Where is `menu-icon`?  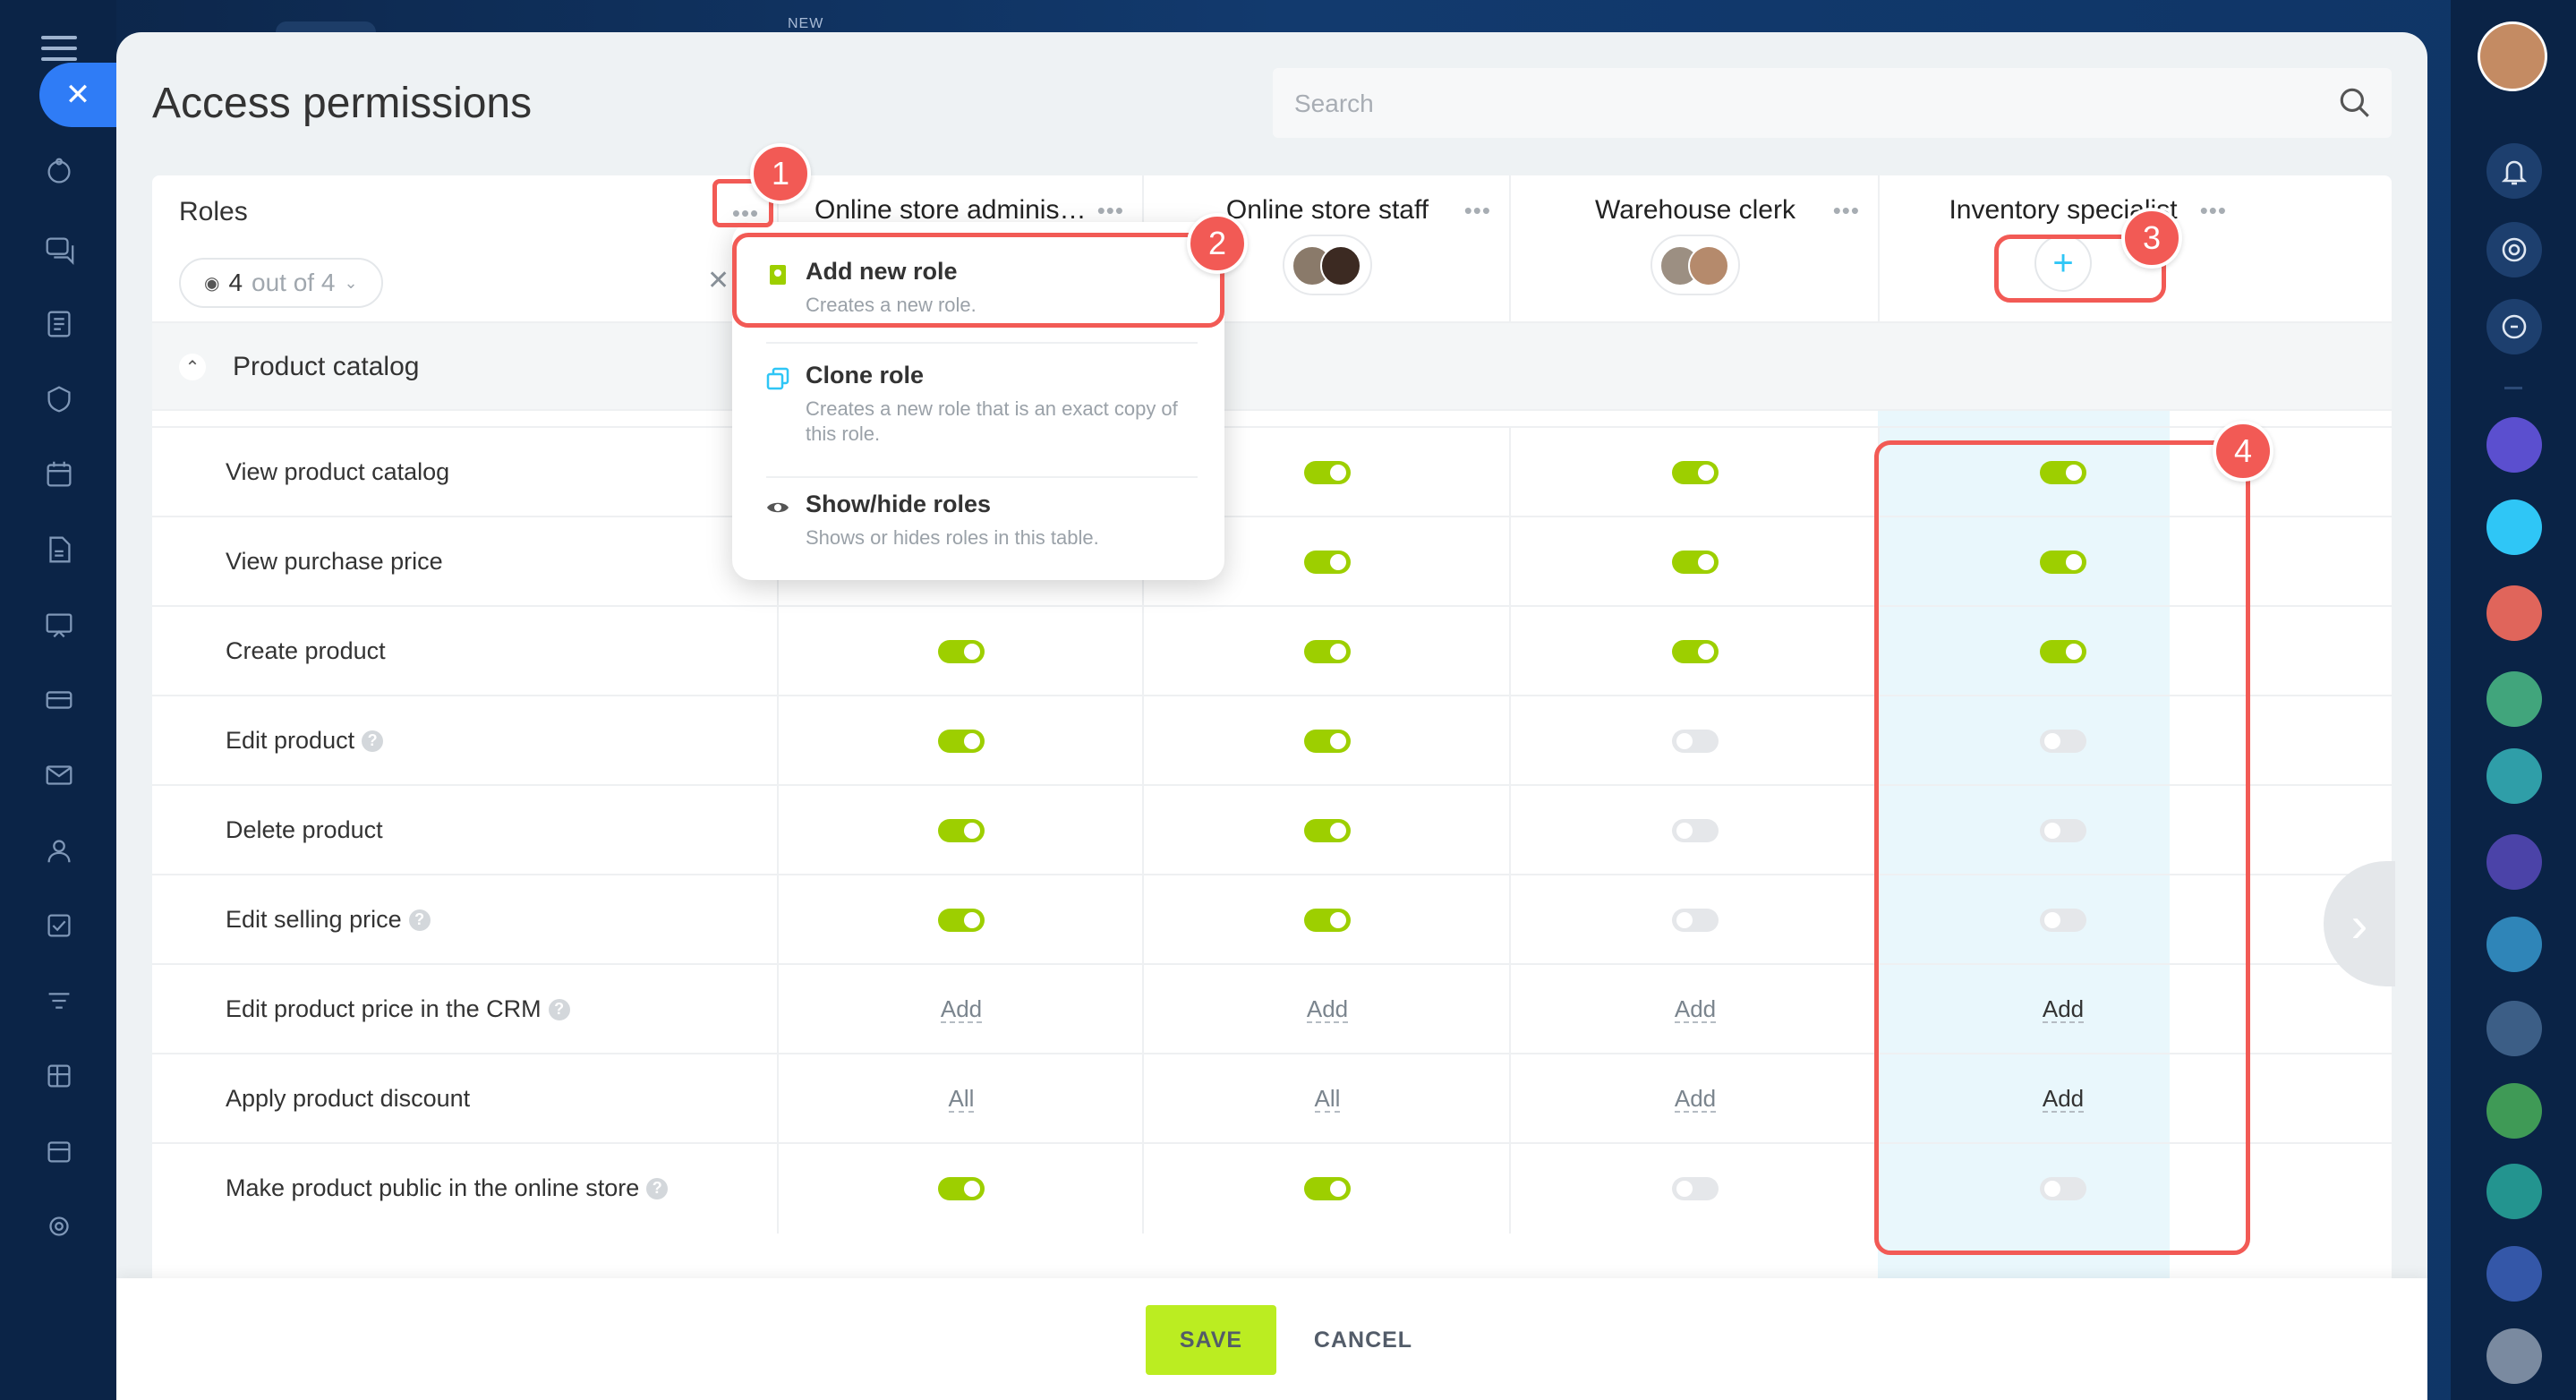
menu-icon is located at coordinates (59, 50).